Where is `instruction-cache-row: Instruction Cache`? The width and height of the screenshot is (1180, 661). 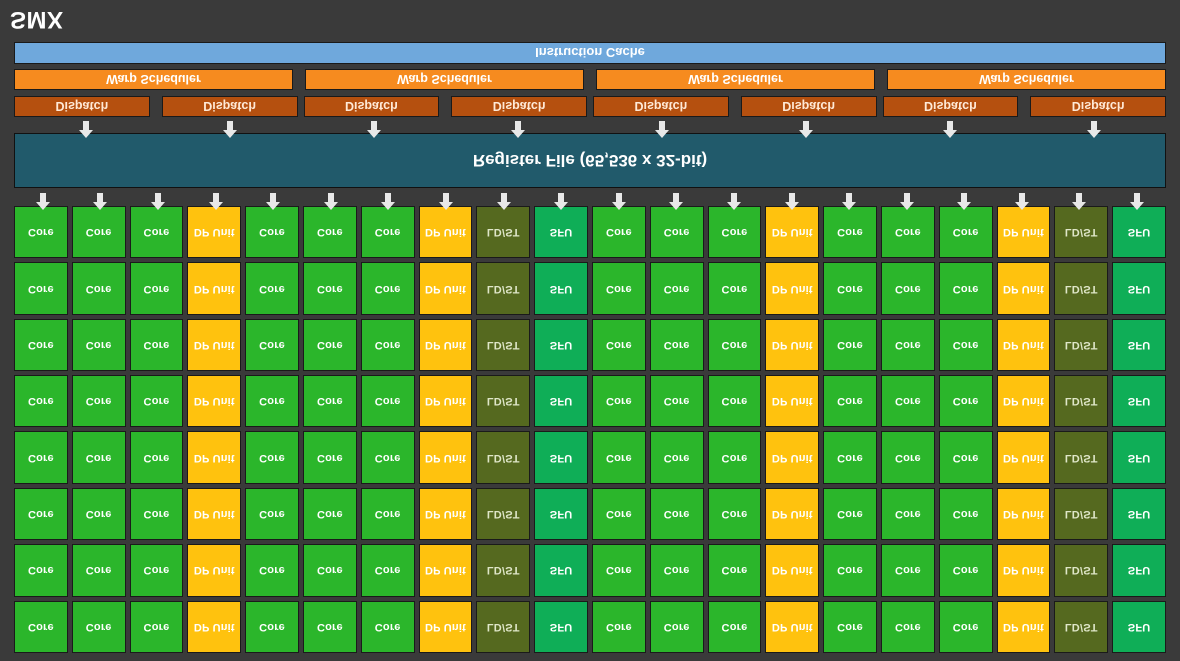 instruction-cache-row: Instruction Cache is located at coordinates (590, 51).